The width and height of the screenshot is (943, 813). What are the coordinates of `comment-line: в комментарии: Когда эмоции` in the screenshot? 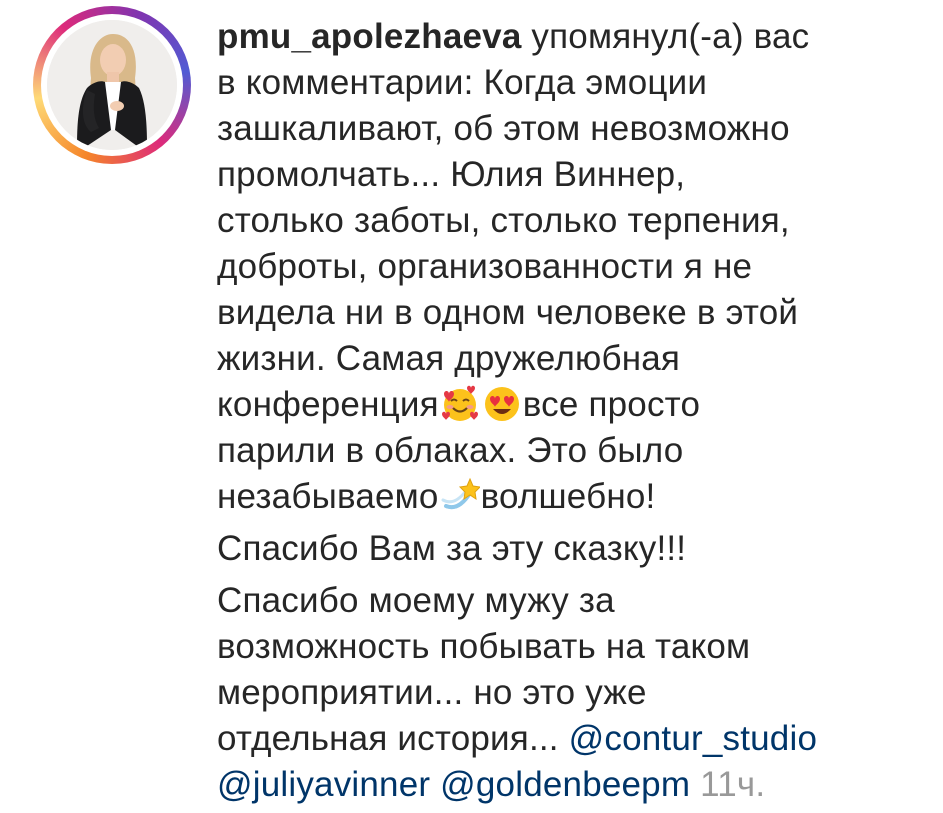 It's located at (462, 82).